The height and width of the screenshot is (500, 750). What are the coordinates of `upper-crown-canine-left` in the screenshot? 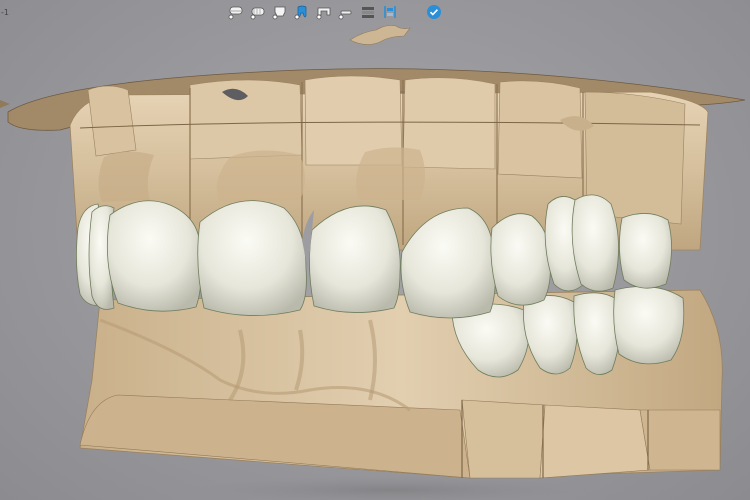 It's located at (154, 256).